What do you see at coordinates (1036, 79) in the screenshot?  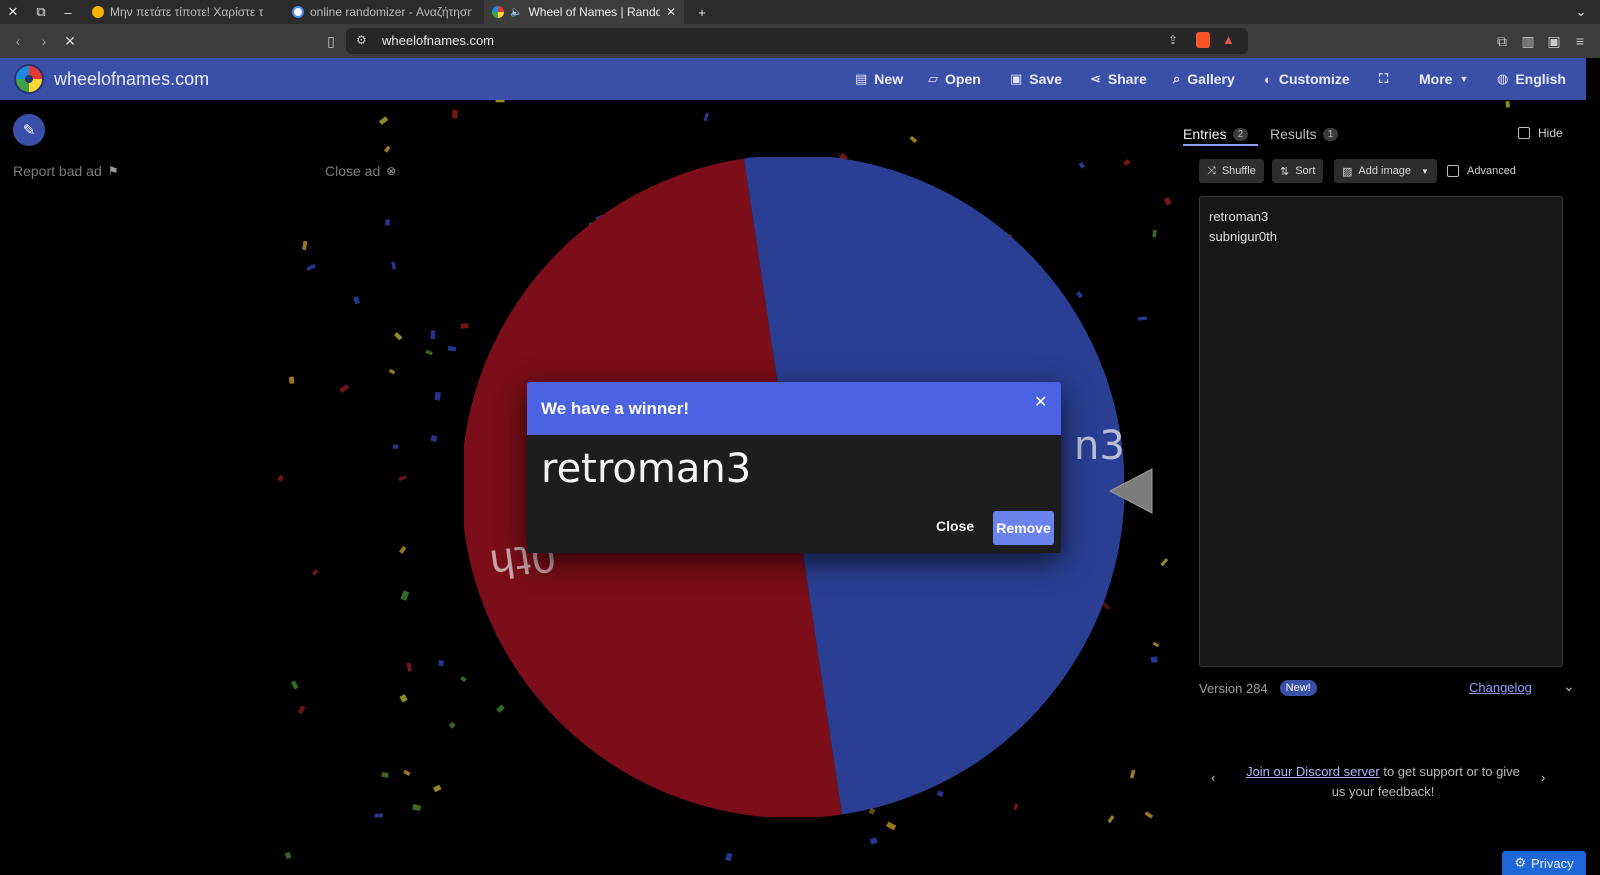 I see `save-button: ▣ Save` at bounding box center [1036, 79].